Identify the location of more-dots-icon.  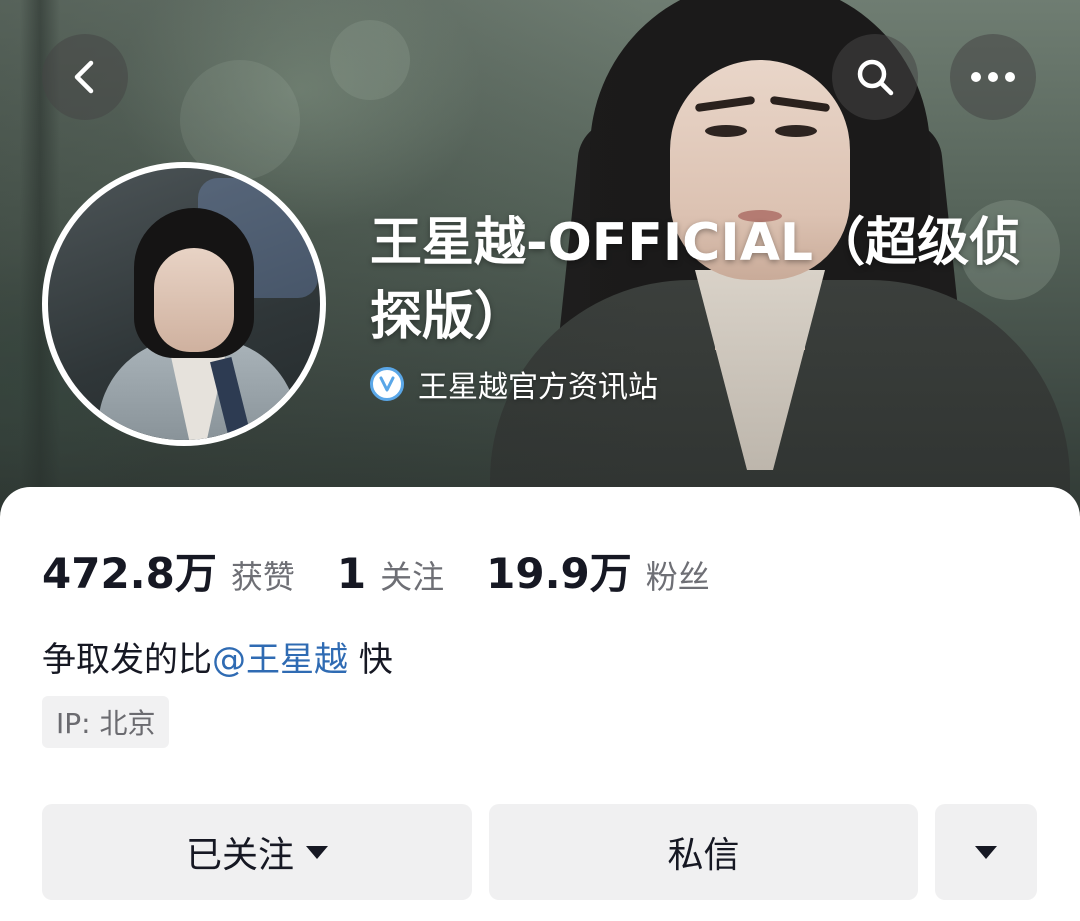
(993, 77).